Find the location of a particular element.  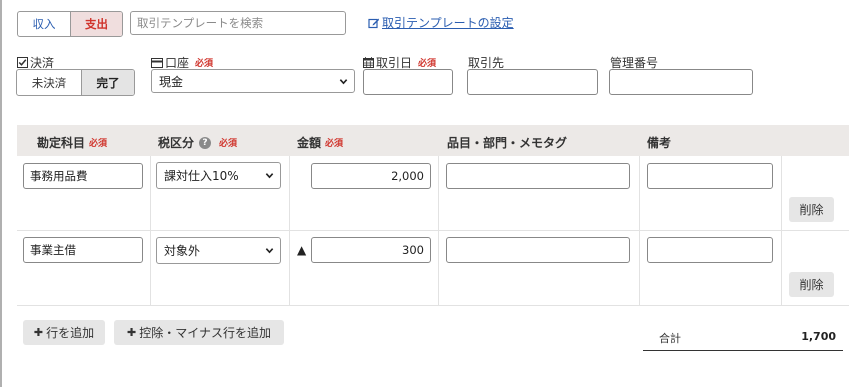

header-item-dept-memo-label: 品目・部門・メモタグ is located at coordinates (507, 143).